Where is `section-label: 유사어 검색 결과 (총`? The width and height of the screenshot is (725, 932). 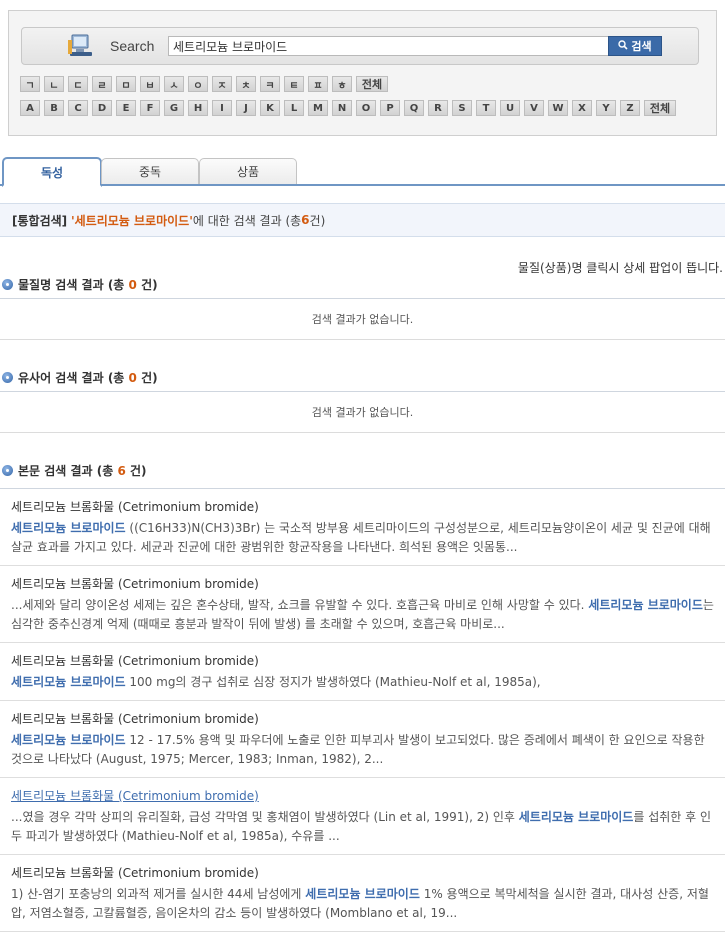
section-label: 유사어 검색 결과 (총 is located at coordinates (73, 378).